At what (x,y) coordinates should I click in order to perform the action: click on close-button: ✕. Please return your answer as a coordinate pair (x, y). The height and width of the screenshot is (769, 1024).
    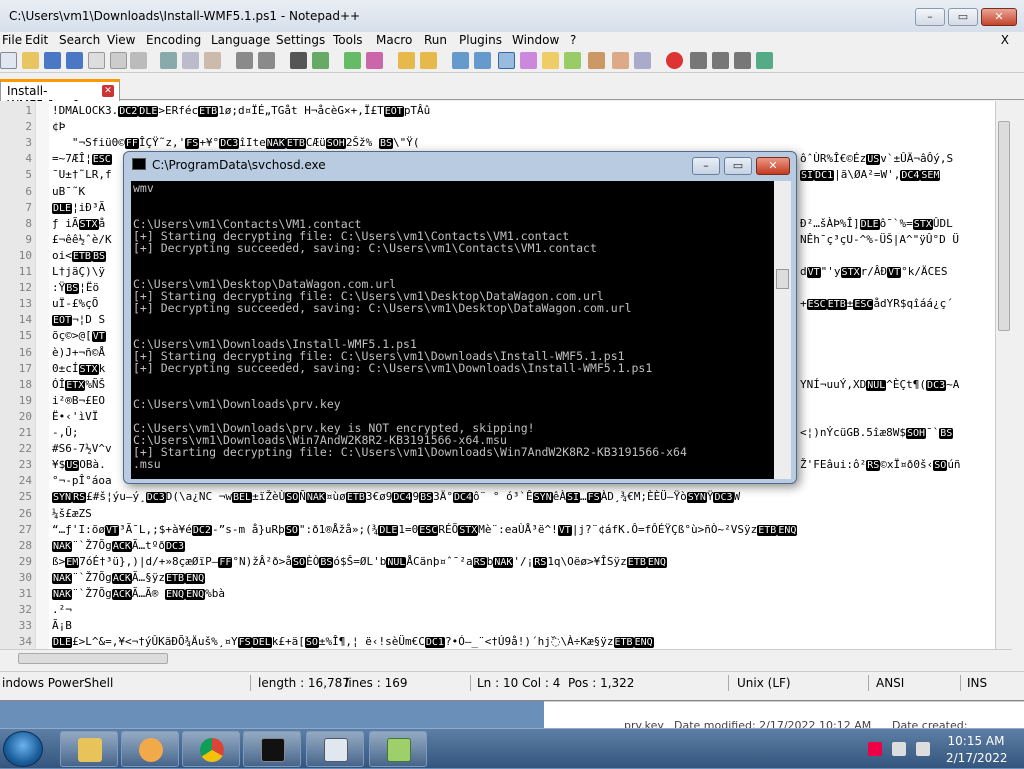
    Looking at the image, I should click on (999, 17).